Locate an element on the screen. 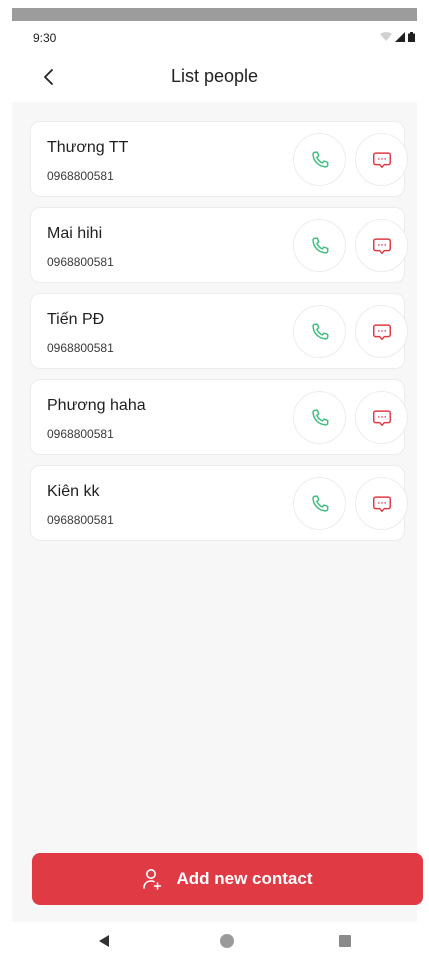 This screenshot has height=956, width=429. status-bar: 9:30 is located at coordinates (214, 39).